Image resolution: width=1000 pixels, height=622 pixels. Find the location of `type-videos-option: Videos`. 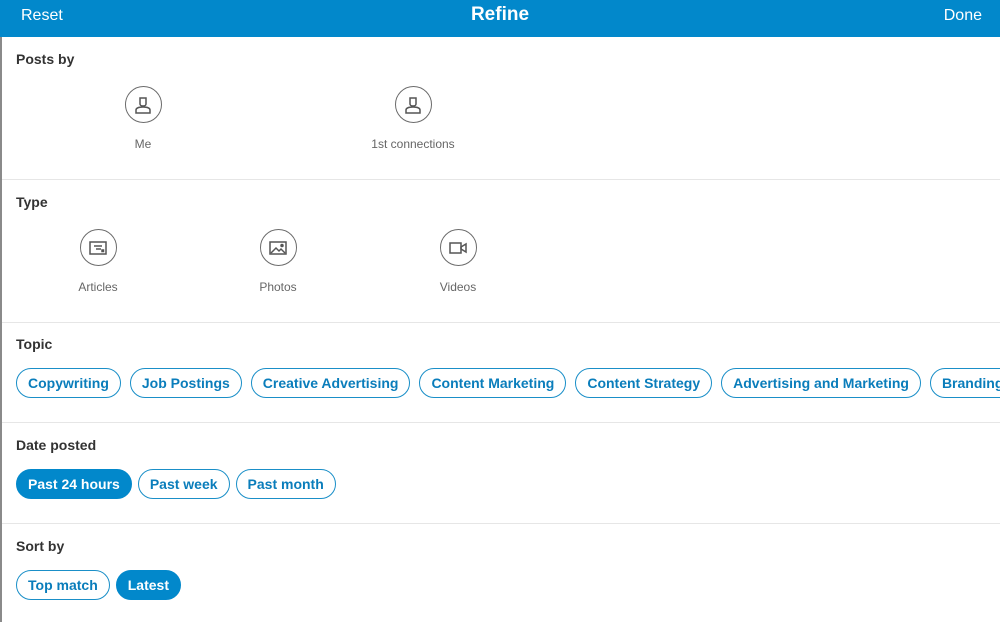

type-videos-option: Videos is located at coordinates (458, 261).